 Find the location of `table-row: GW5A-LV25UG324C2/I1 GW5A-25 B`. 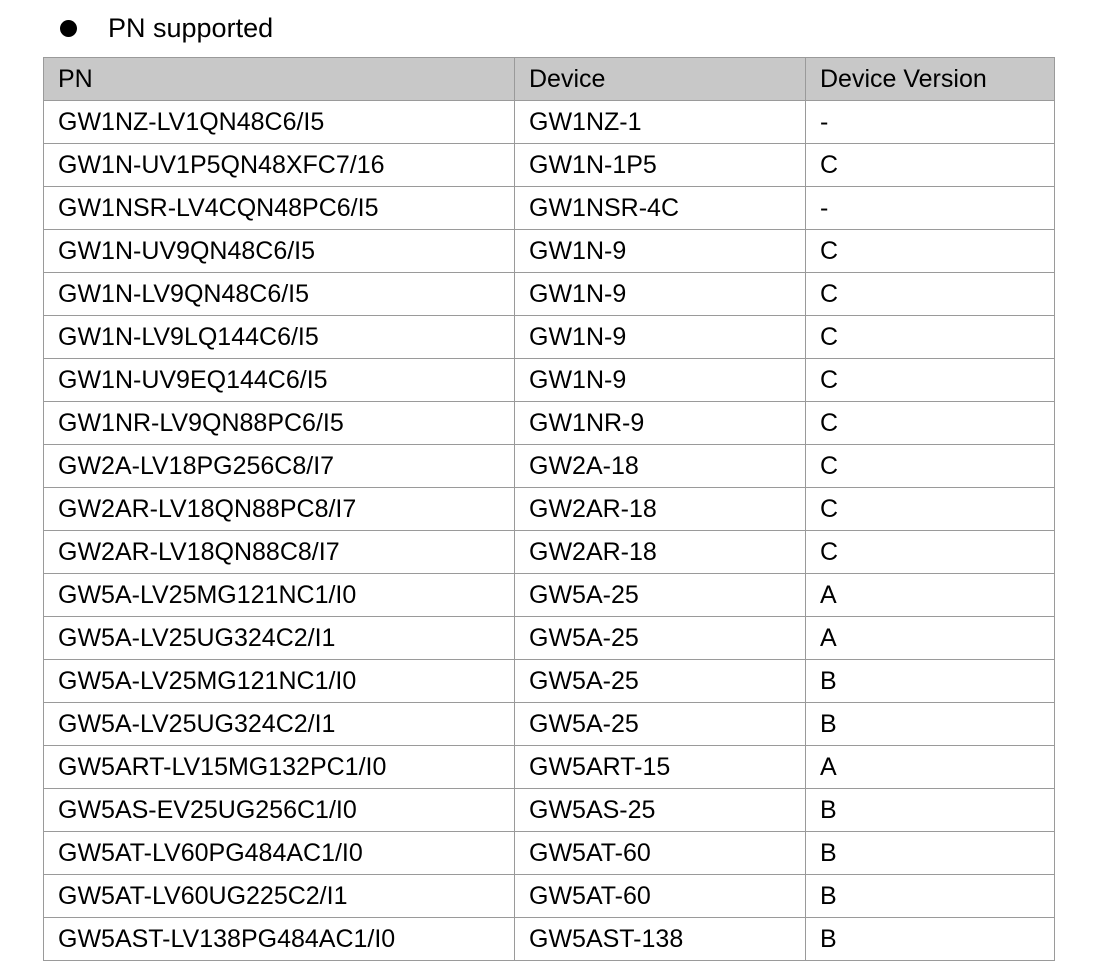

table-row: GW5A-LV25UG324C2/I1 GW5A-25 B is located at coordinates (549, 724).